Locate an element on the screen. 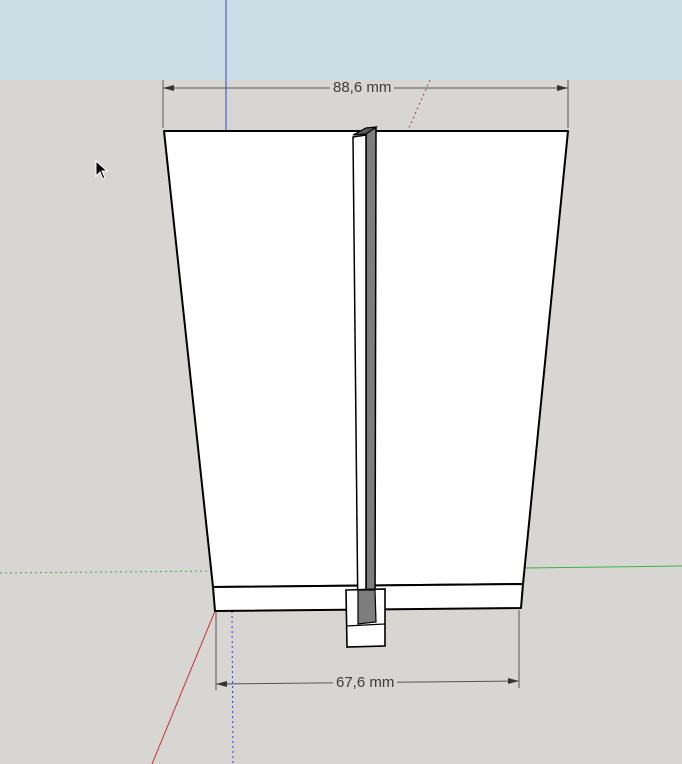 The height and width of the screenshot is (764, 682). dimension-bottom-label: 67,6 mm is located at coordinates (365, 683).